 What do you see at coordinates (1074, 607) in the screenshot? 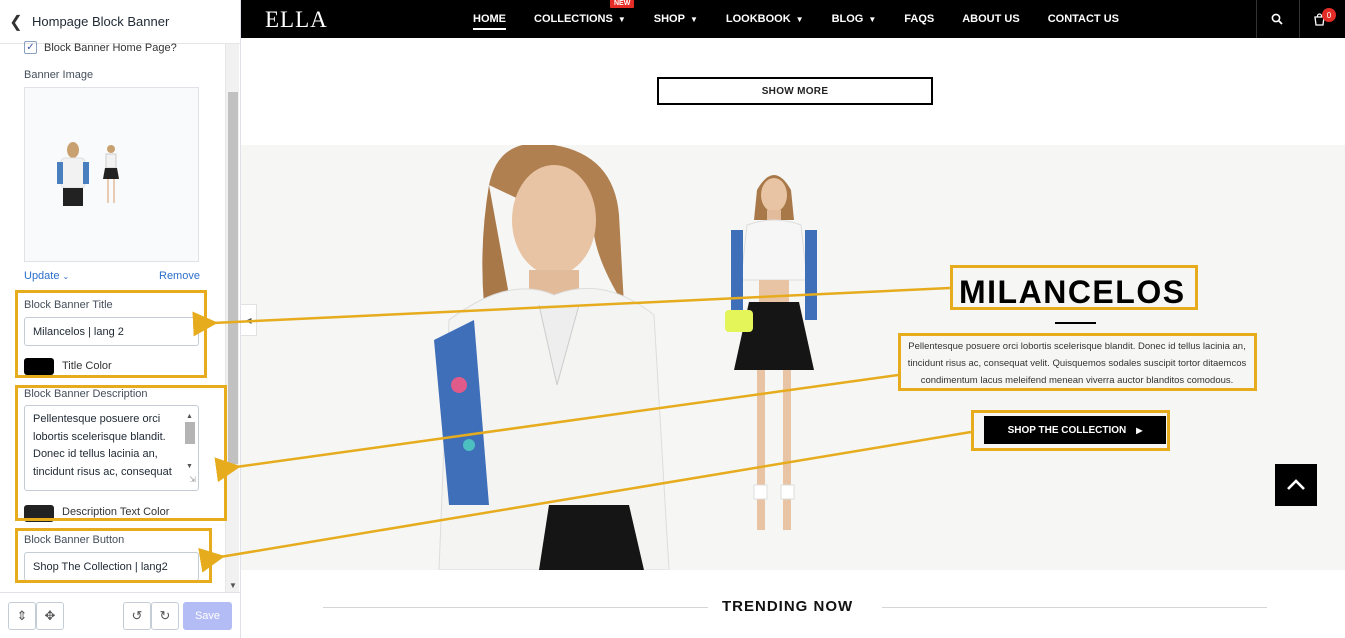
I see `trending-divider-right` at bounding box center [1074, 607].